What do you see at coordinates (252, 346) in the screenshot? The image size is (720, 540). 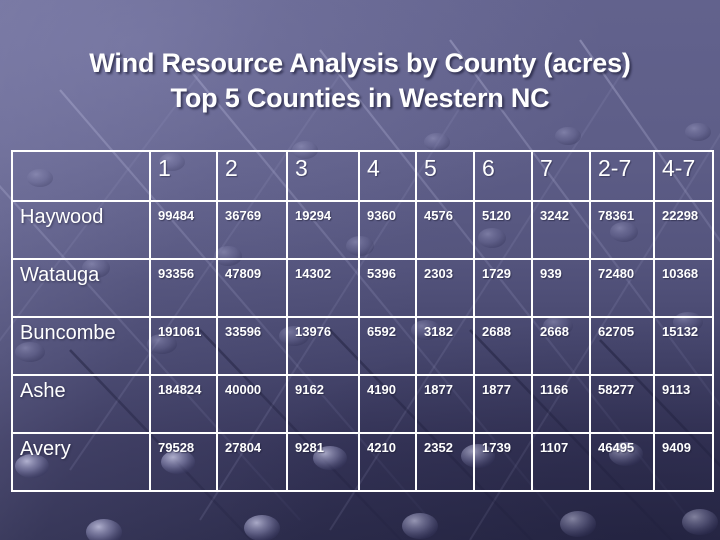 I see `cell-buncombe-2: 33596` at bounding box center [252, 346].